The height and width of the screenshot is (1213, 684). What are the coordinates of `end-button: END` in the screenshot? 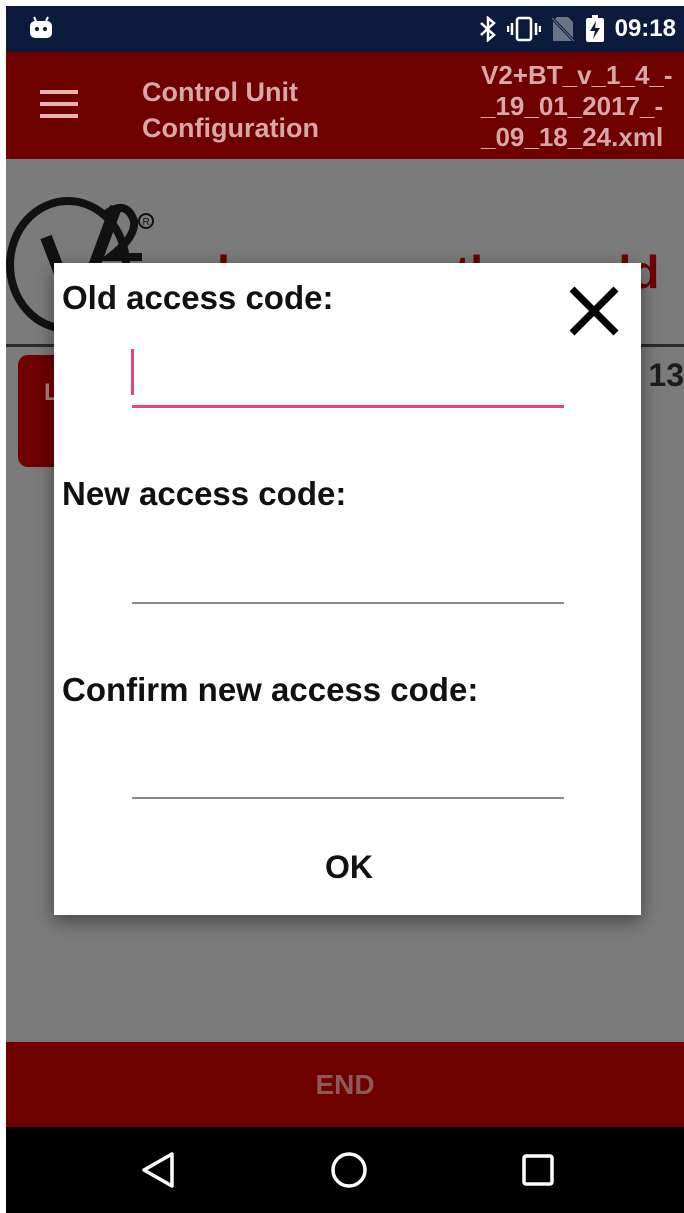 It's located at (345, 1084).